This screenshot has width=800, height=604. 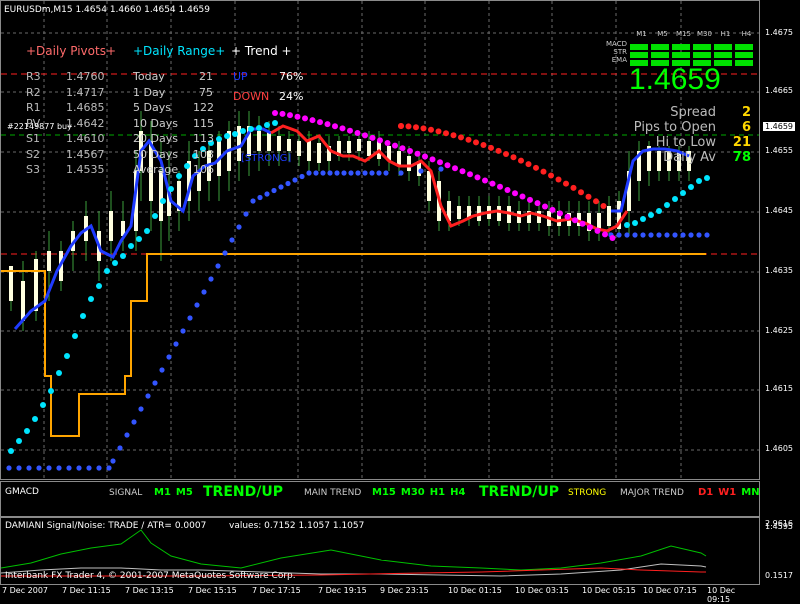 I want to click on stat-label: Spread, so click(x=693, y=112).